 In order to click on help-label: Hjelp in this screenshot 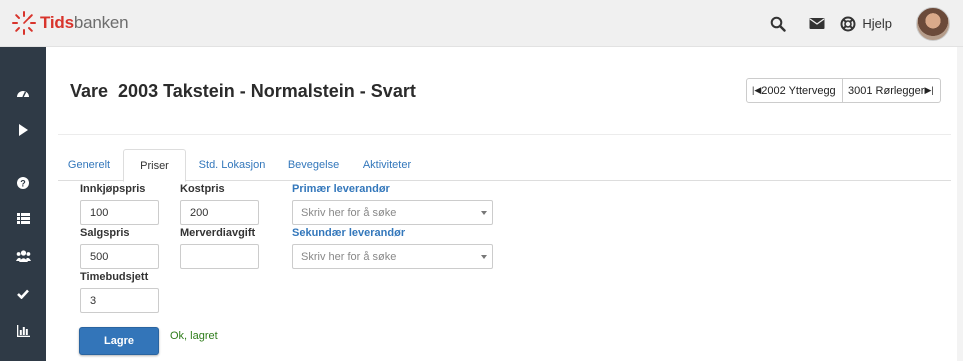, I will do `click(877, 23)`.